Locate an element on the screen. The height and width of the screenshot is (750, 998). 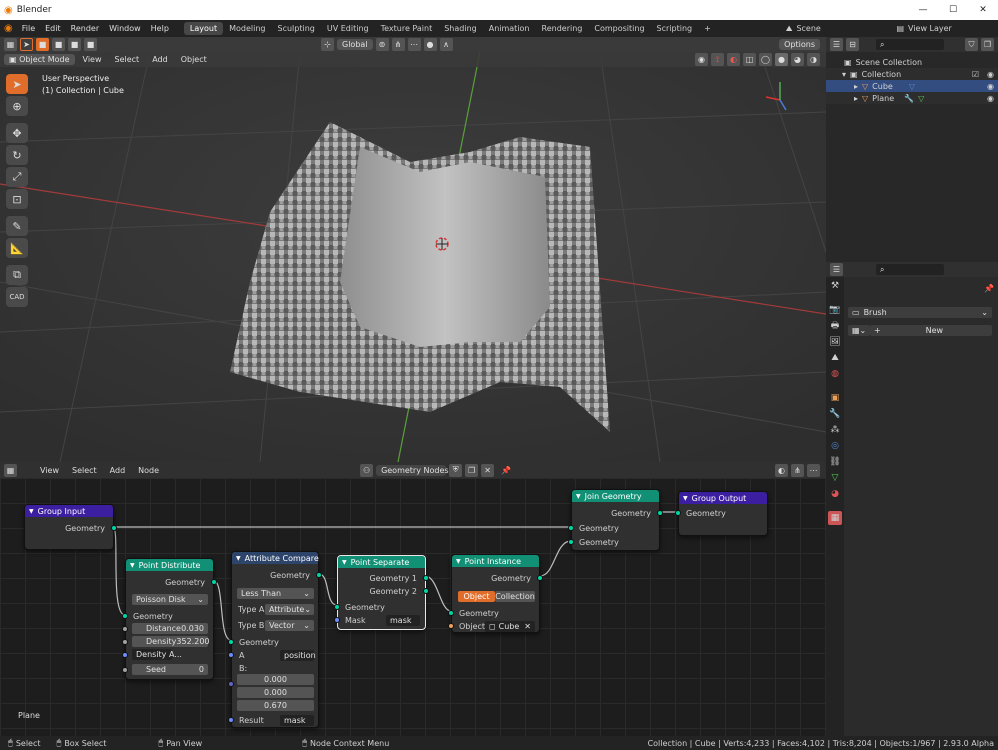
viewport-menu-object: Object is located at coordinates (194, 59).